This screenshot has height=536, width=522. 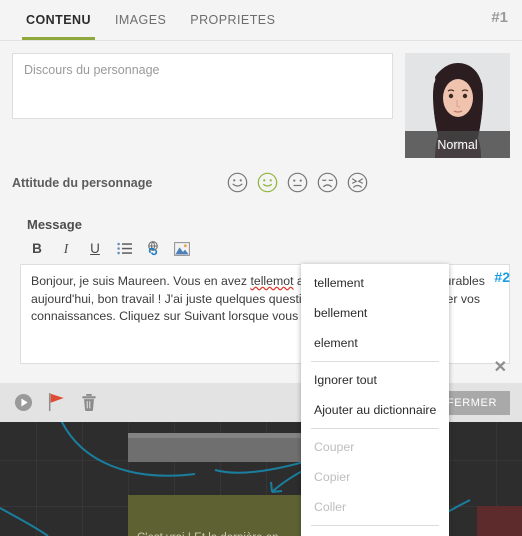 What do you see at coordinates (140, 20) in the screenshot?
I see `tab-images: IMAGES` at bounding box center [140, 20].